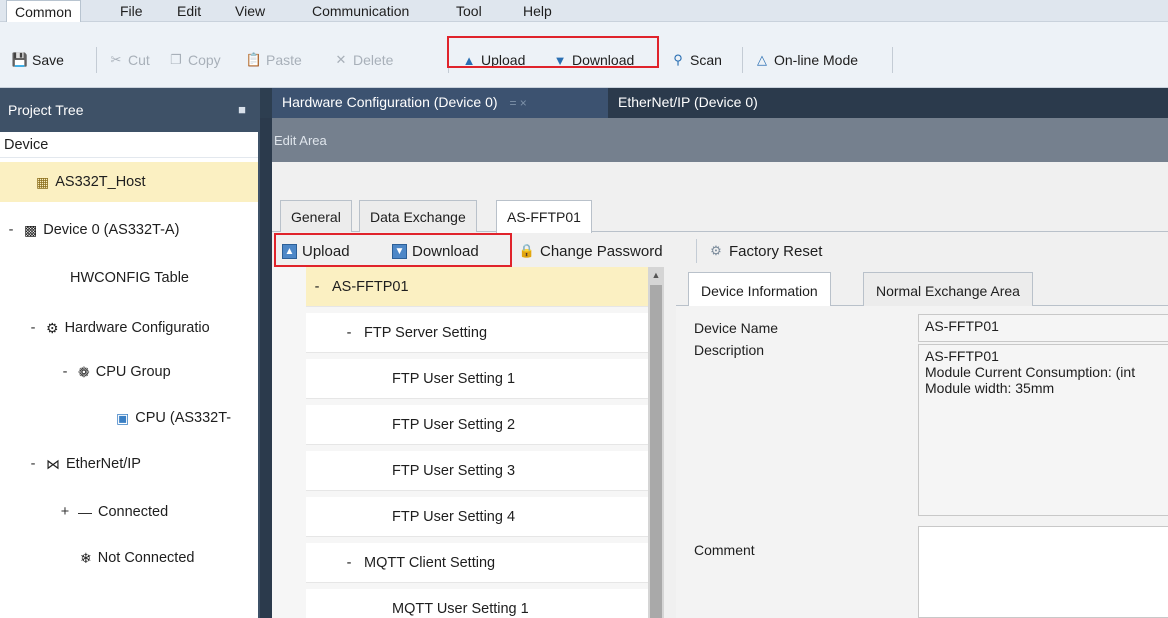 The height and width of the screenshot is (618, 1168). I want to click on tab-device-information: Device Information, so click(759, 289).